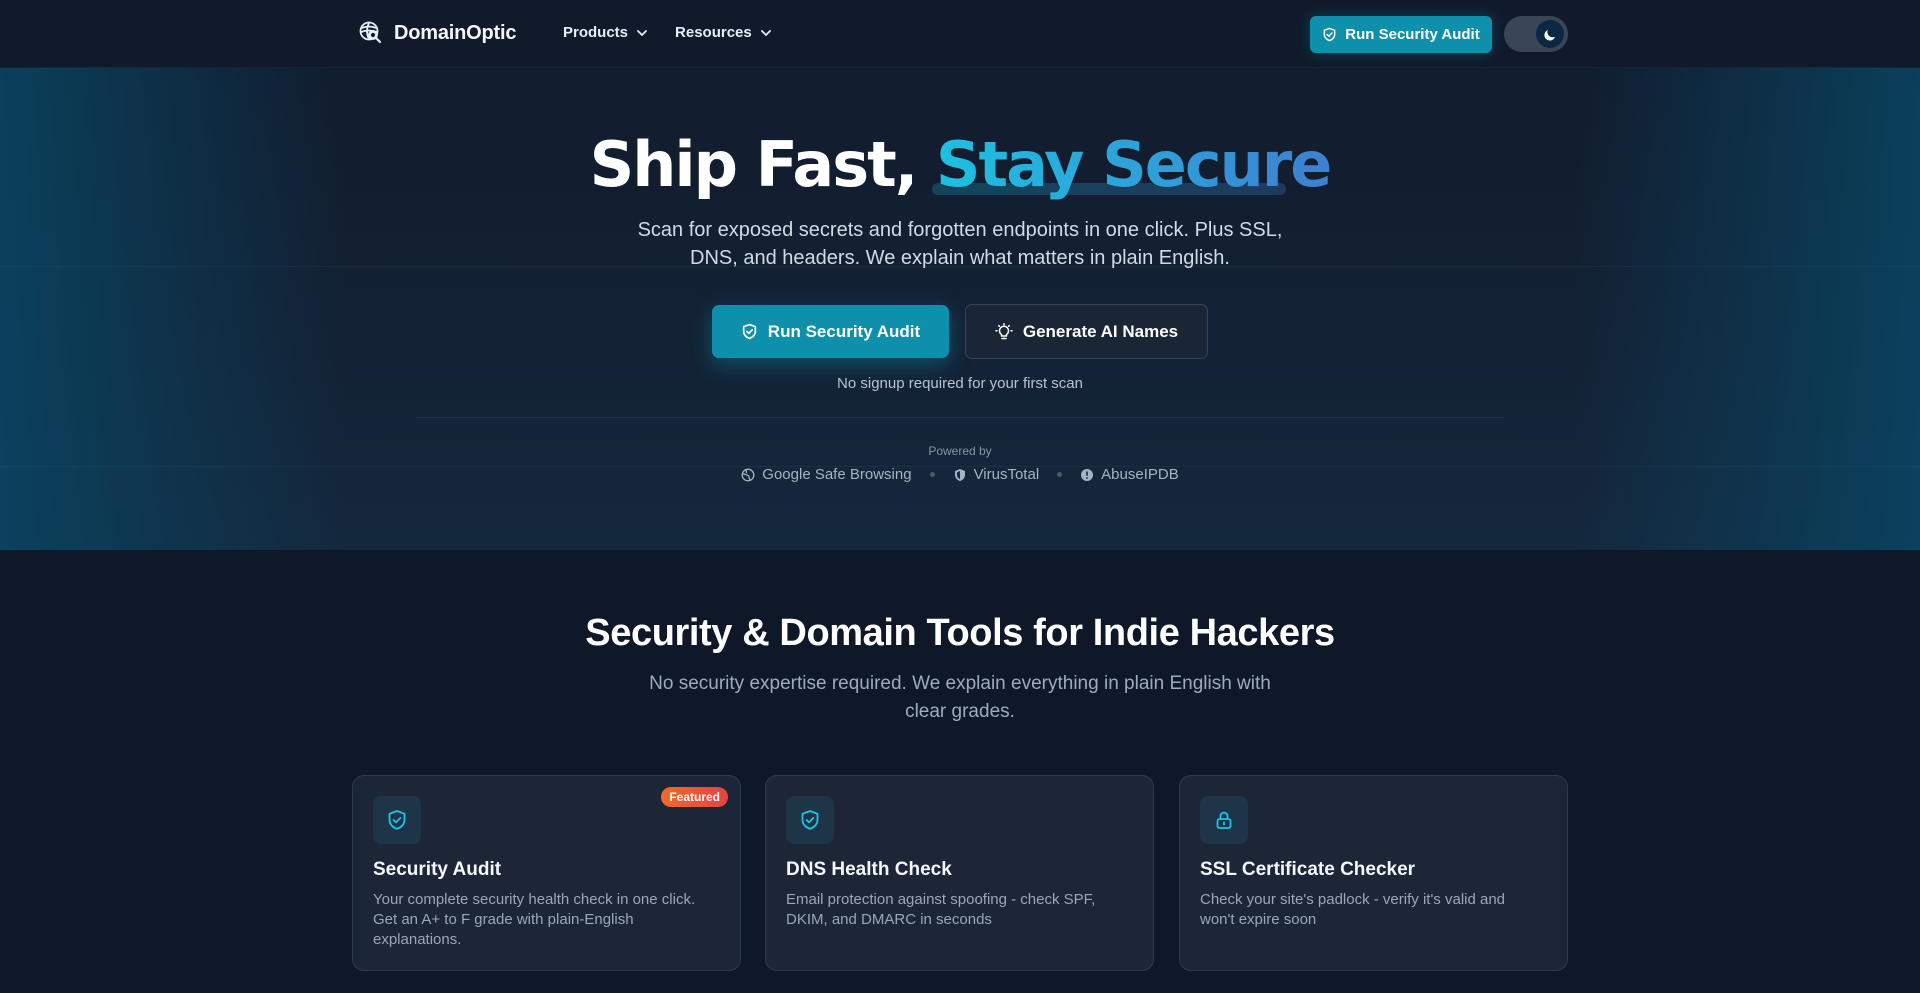 The width and height of the screenshot is (1920, 993). I want to click on provider-virustotal: VirusTotal, so click(996, 474).